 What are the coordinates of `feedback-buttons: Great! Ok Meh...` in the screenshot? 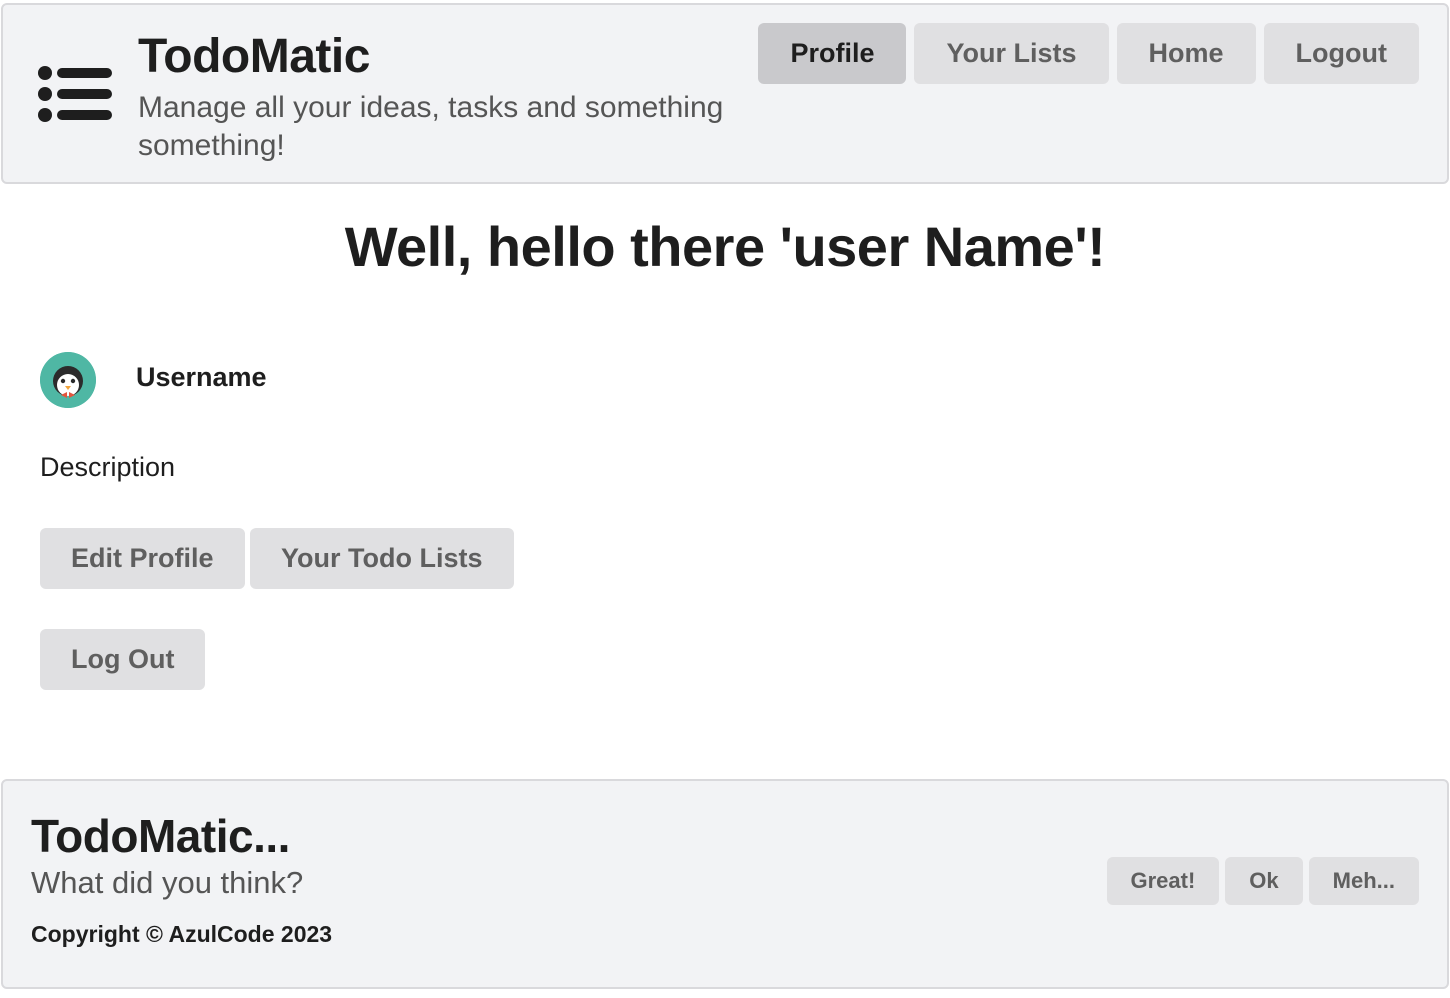 It's located at (1262, 881).